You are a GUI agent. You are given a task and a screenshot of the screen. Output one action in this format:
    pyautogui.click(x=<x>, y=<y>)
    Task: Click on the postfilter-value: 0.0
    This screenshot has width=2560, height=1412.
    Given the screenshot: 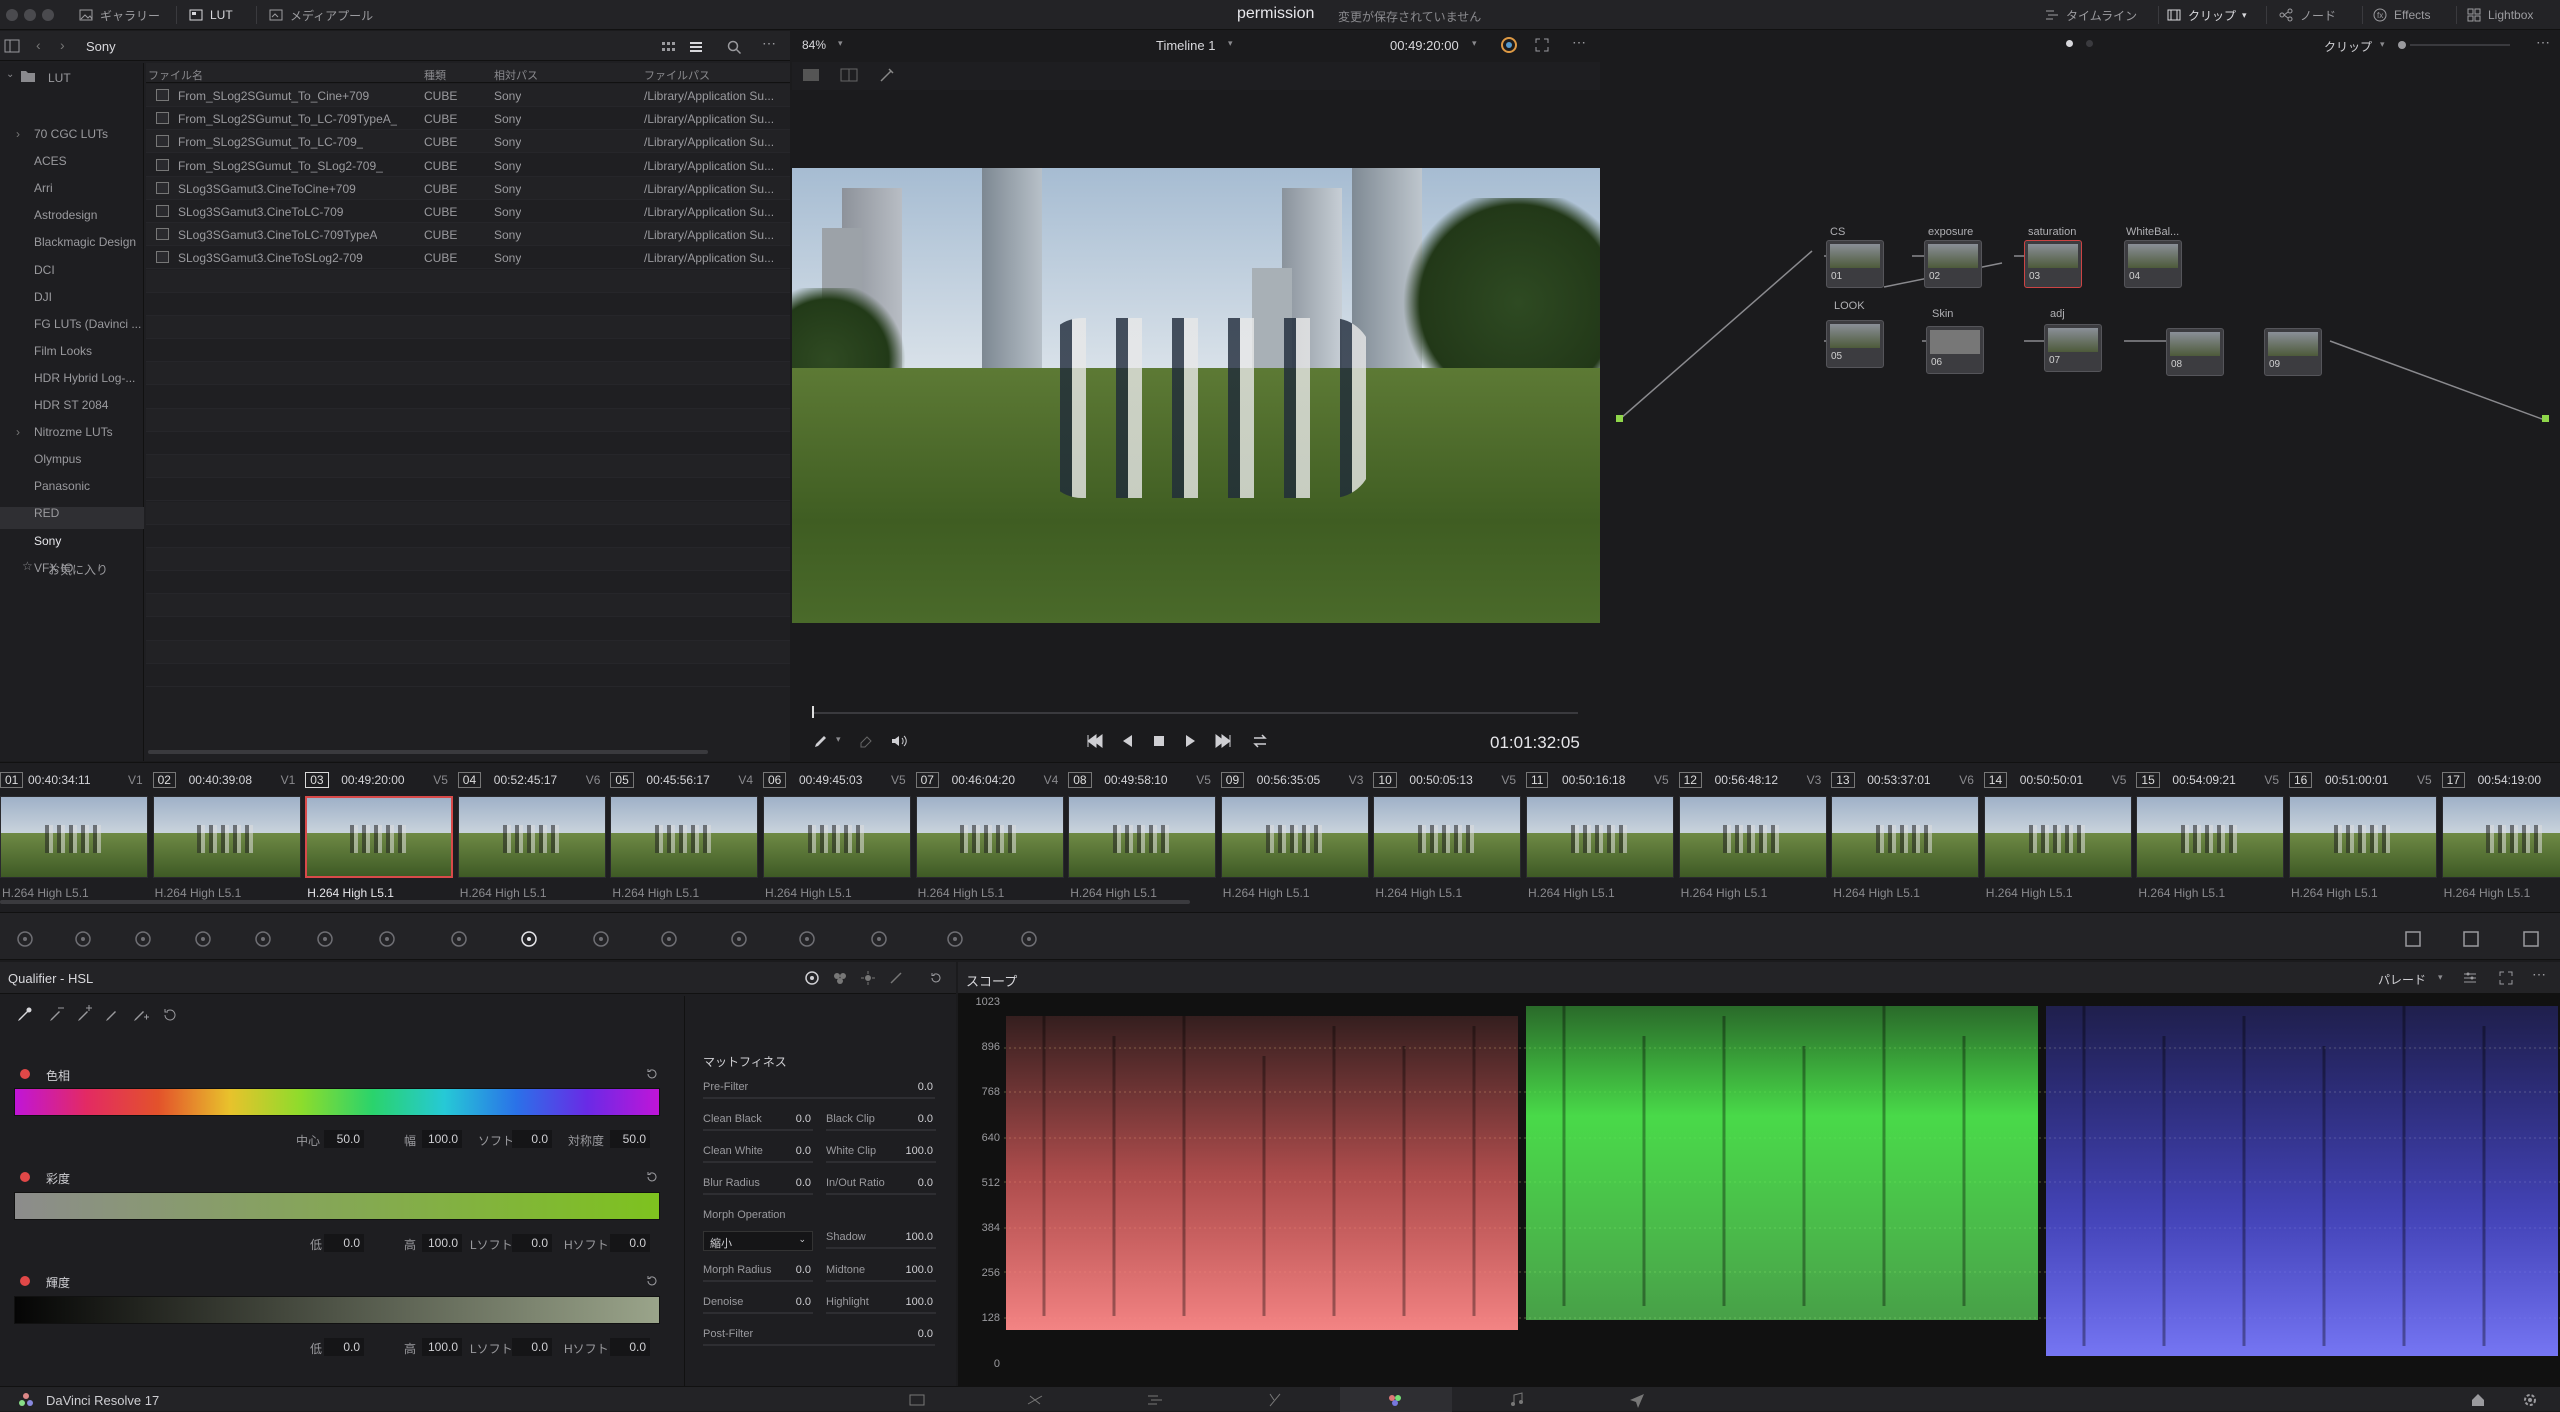 What is the action you would take?
    pyautogui.click(x=918, y=1334)
    